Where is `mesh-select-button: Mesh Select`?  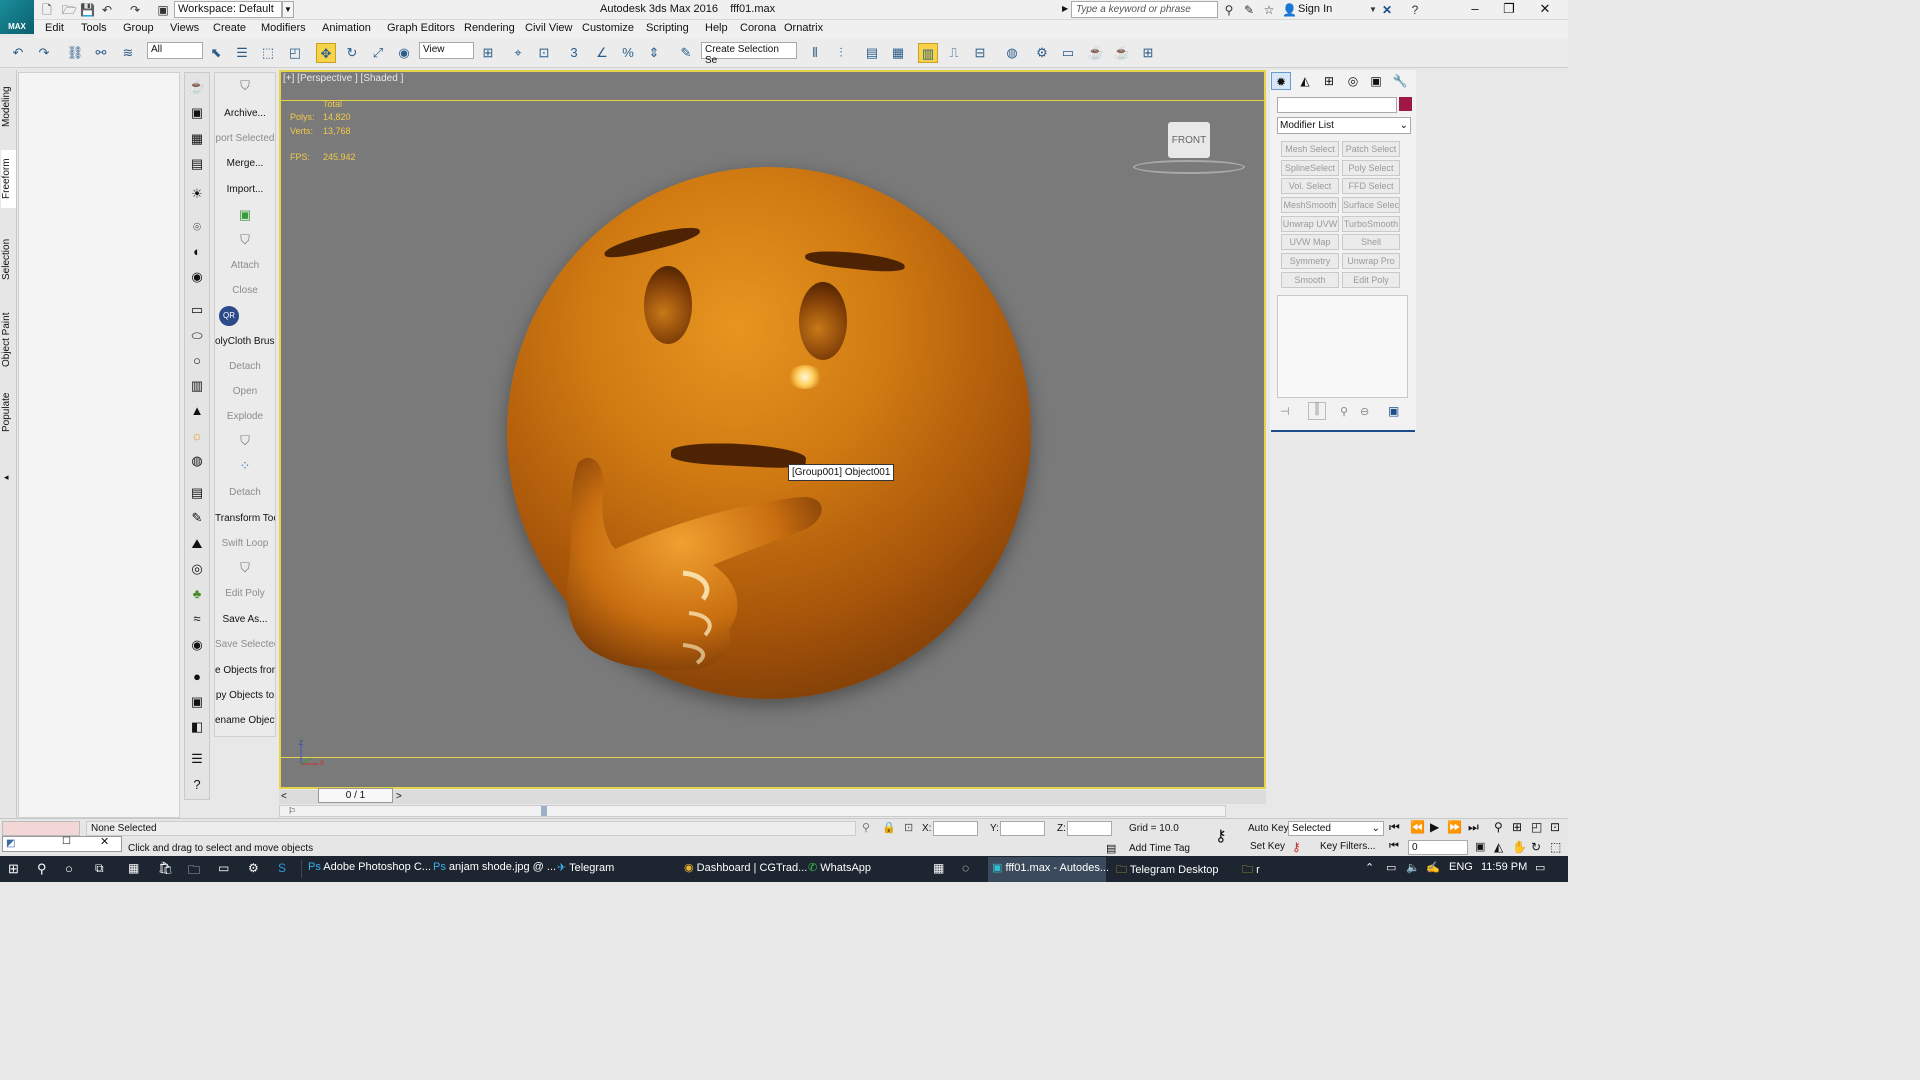 mesh-select-button: Mesh Select is located at coordinates (1310, 149).